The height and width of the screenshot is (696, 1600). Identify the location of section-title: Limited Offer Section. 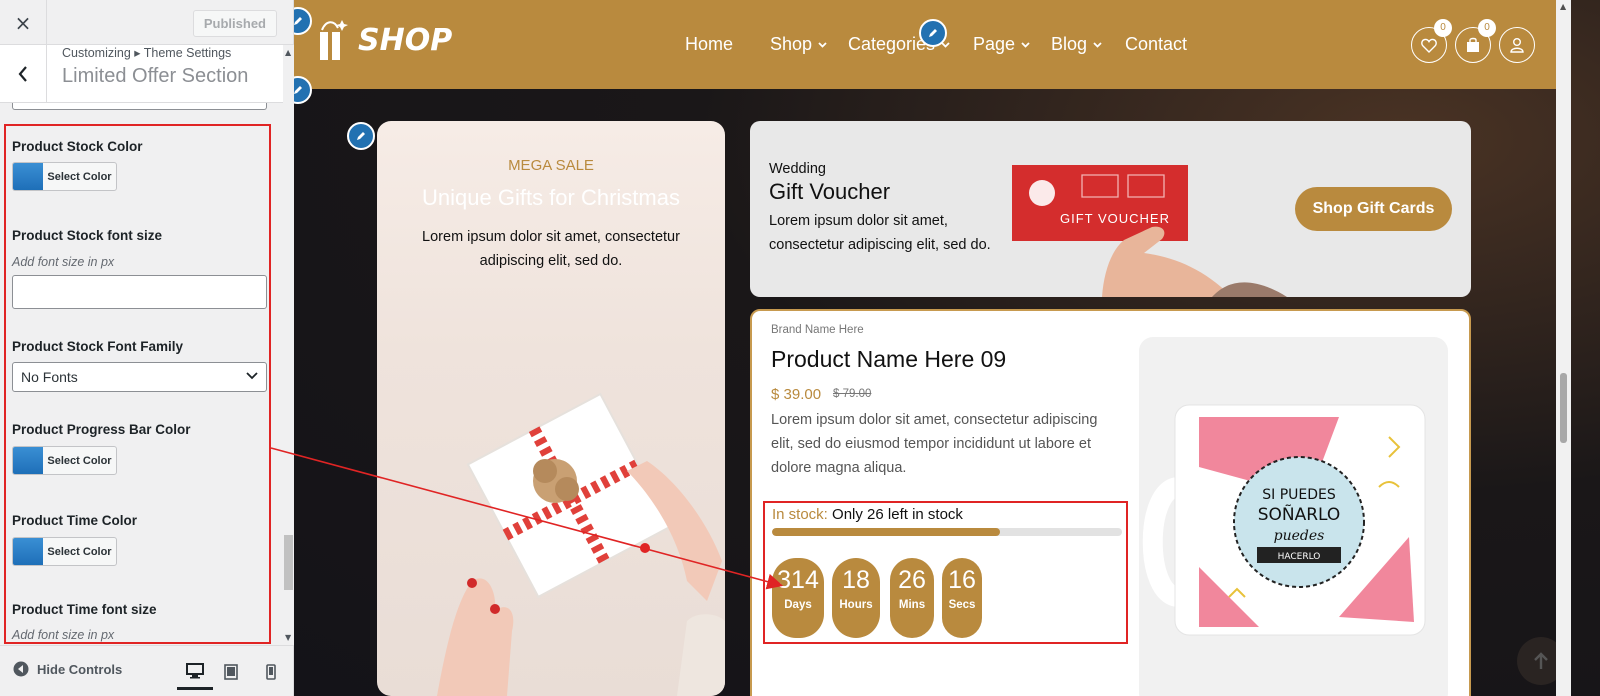
(155, 76).